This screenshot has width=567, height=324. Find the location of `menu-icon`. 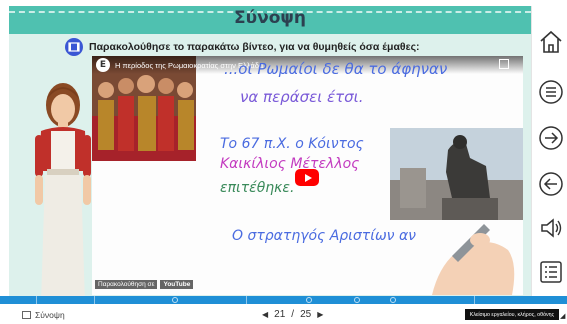

menu-icon is located at coordinates (551, 92).